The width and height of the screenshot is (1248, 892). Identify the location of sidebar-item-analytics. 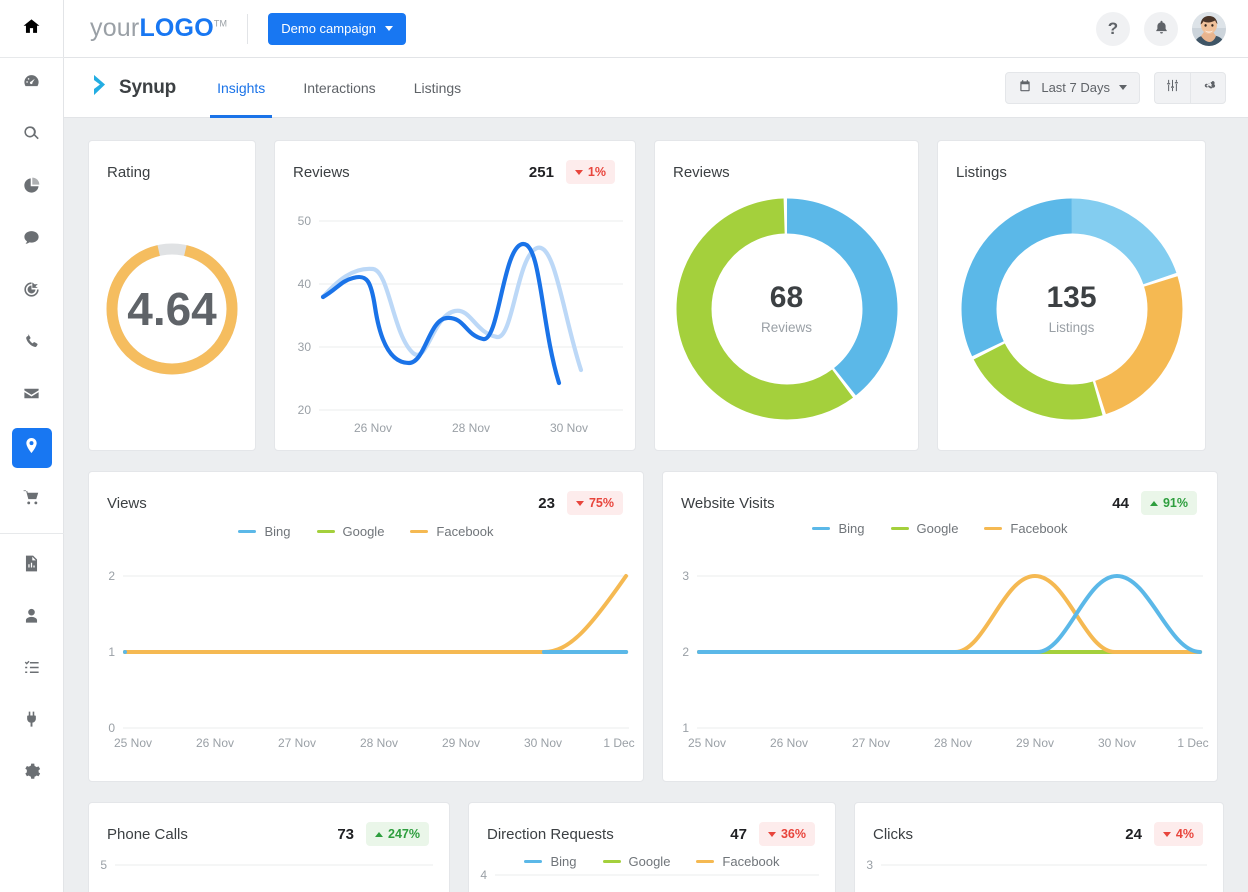
(32, 188).